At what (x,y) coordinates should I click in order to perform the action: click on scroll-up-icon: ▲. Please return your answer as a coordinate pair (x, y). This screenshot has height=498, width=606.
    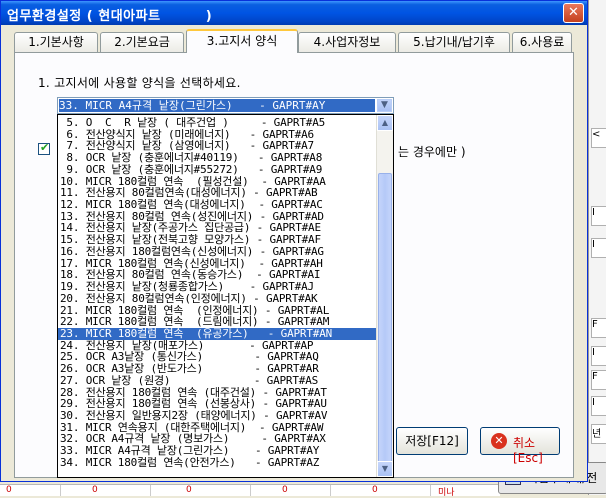
    Looking at the image, I should click on (385, 123).